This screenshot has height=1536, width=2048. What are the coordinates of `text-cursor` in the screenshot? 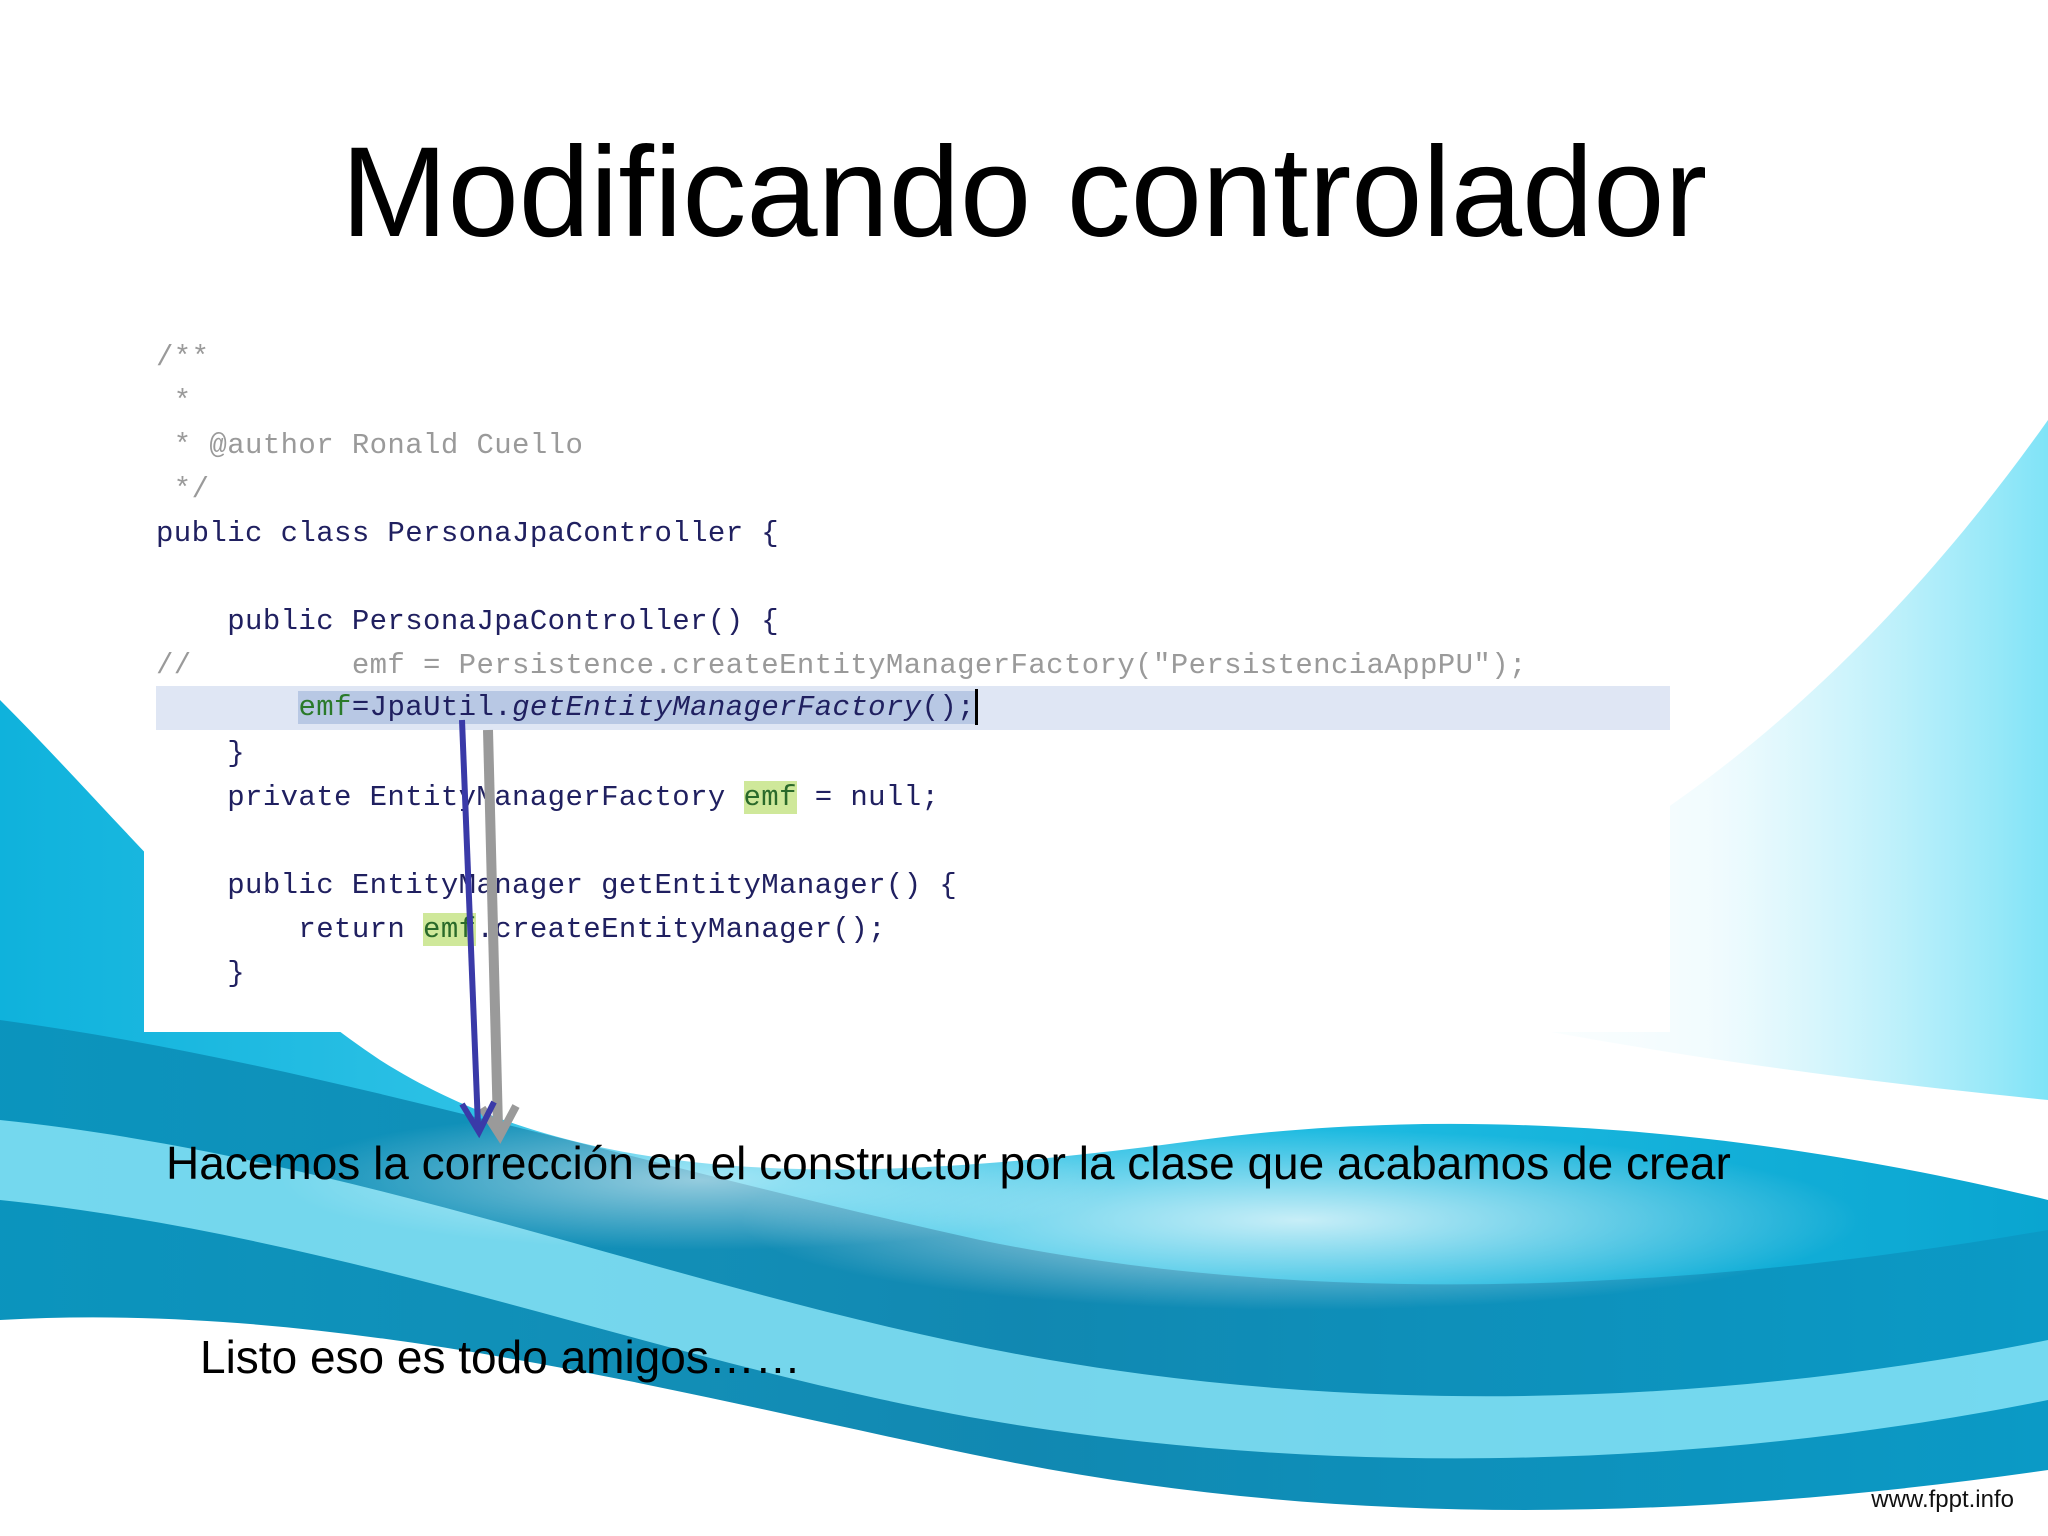 It's located at (976, 707).